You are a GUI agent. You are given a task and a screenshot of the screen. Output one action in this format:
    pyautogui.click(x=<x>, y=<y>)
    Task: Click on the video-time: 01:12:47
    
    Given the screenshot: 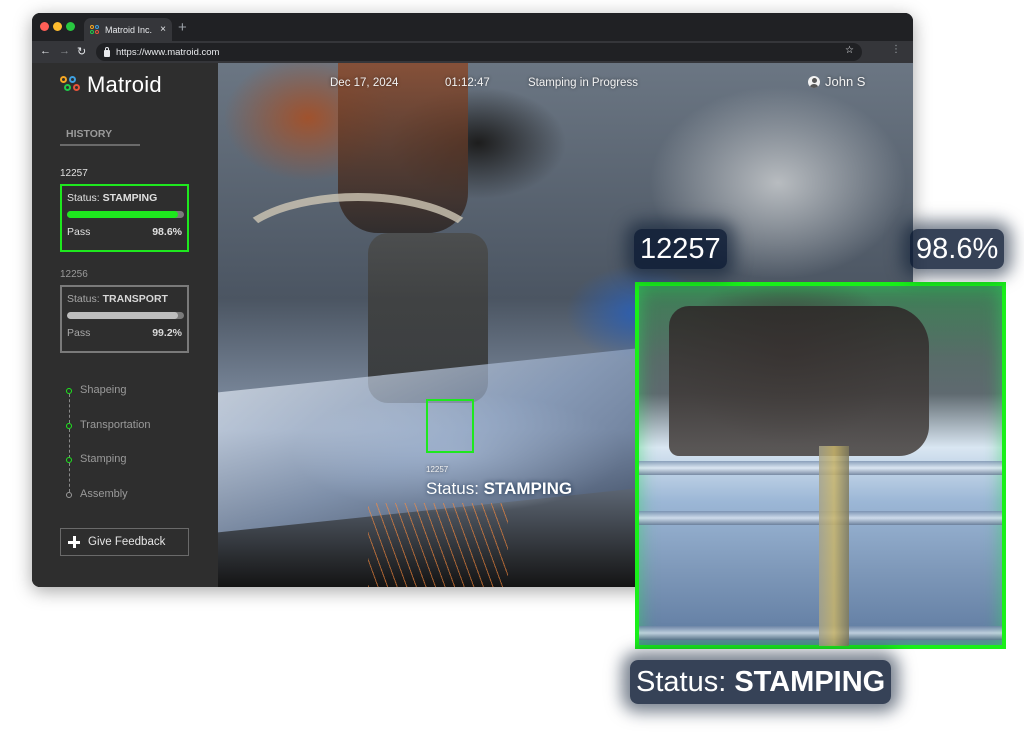 What is the action you would take?
    pyautogui.click(x=467, y=83)
    